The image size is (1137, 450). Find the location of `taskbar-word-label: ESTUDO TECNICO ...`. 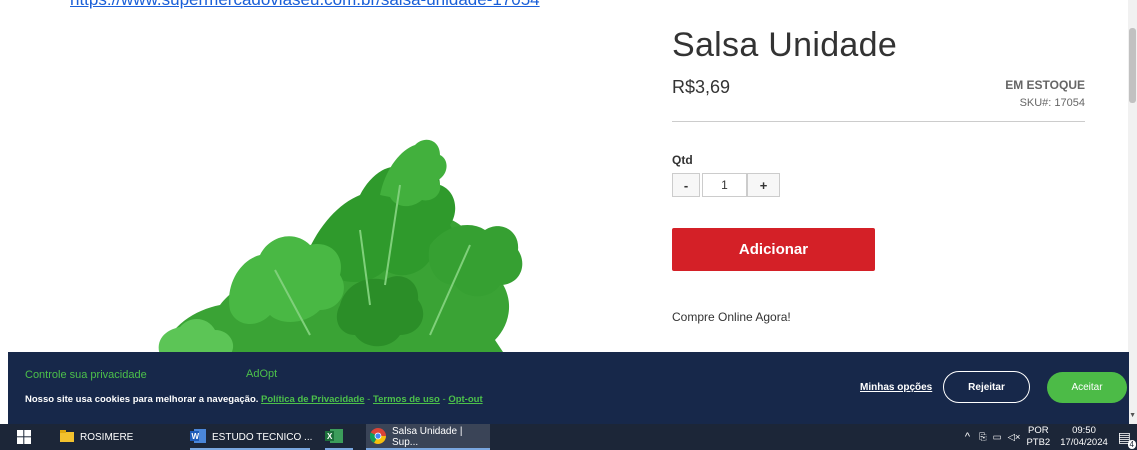

taskbar-word-label: ESTUDO TECNICO ... is located at coordinates (262, 437).